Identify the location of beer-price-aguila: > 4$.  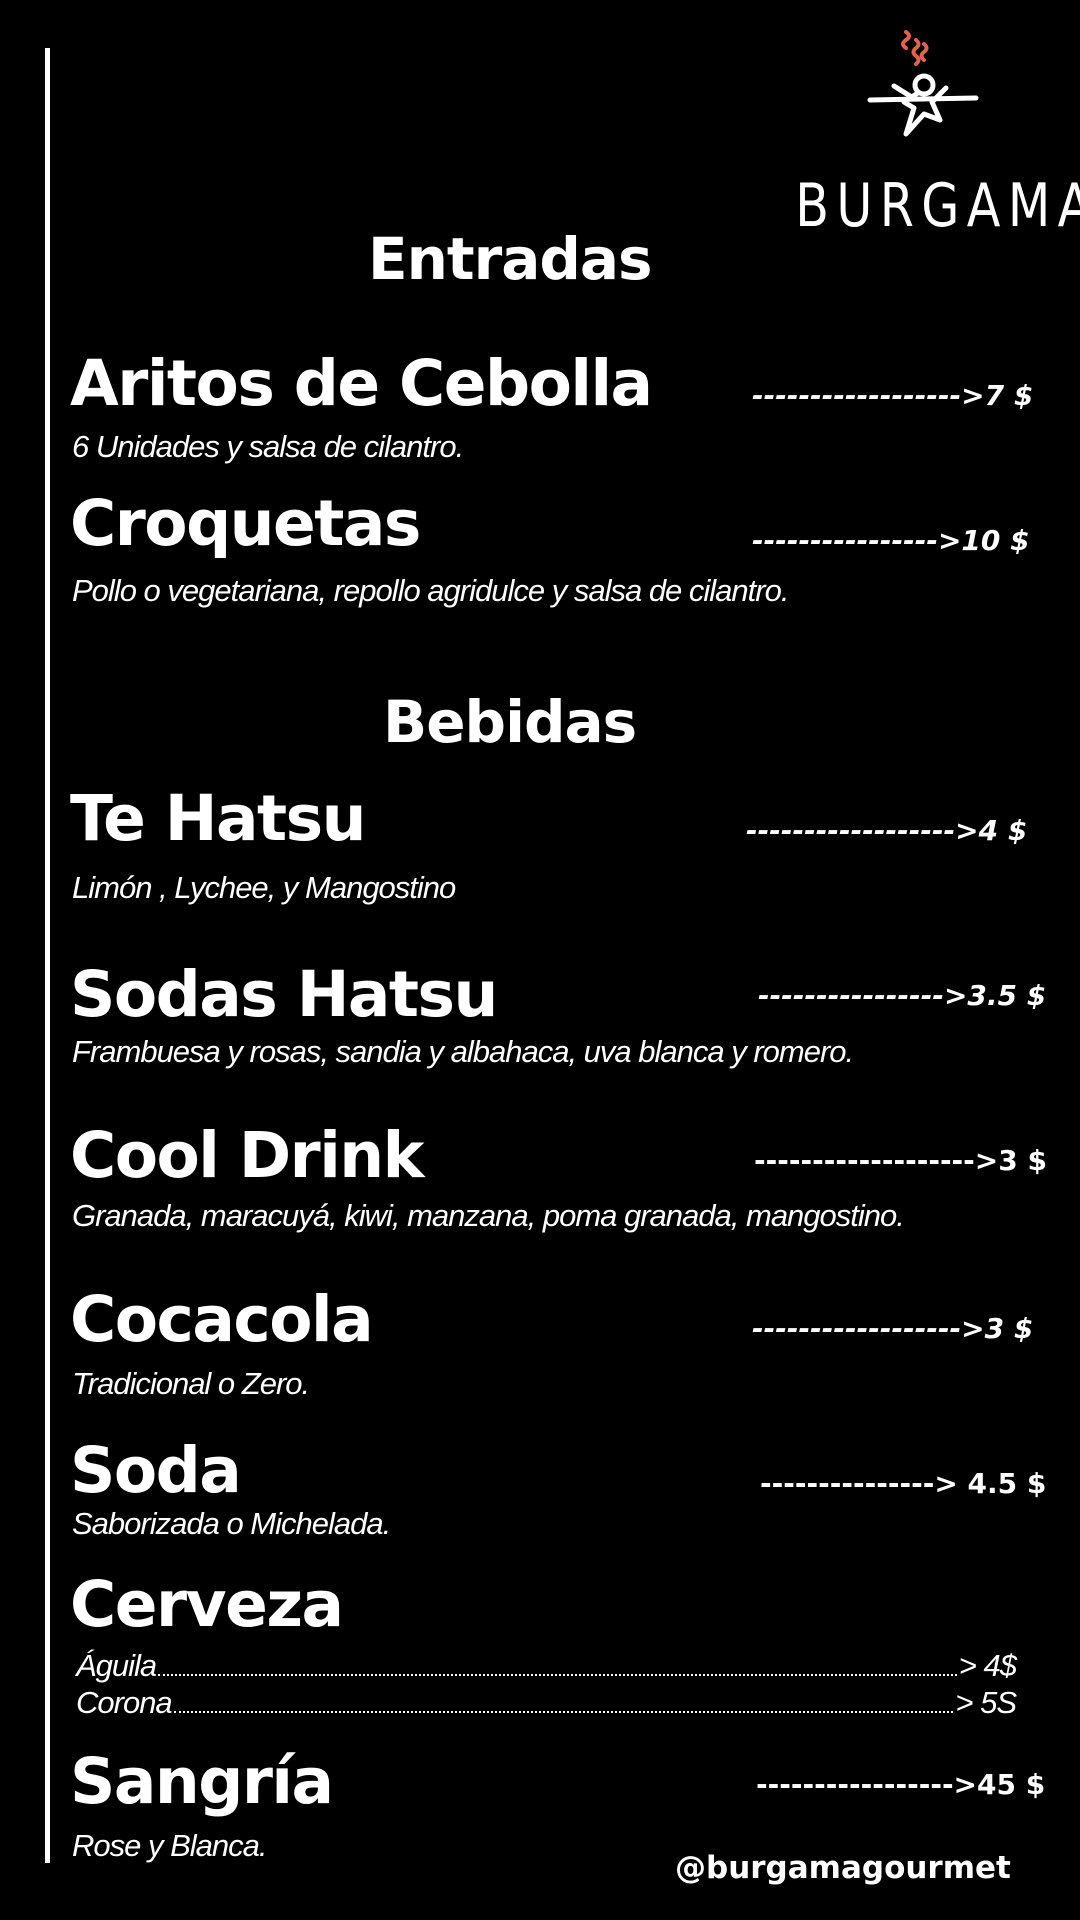
(987, 1665).